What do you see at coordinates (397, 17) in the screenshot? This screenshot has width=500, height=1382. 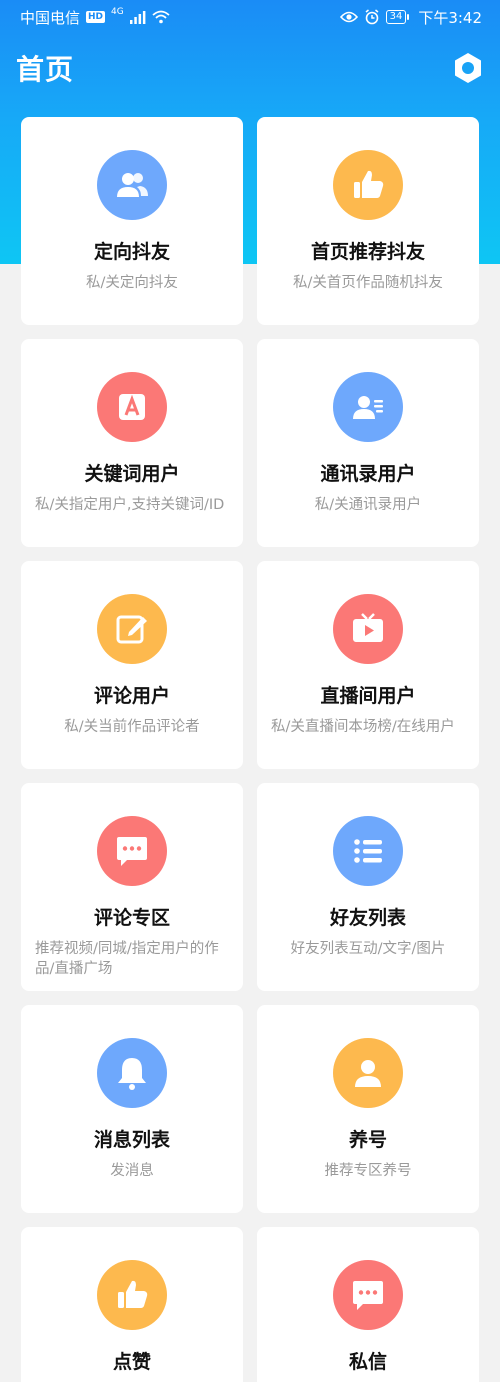 I see `battery-indicator: 34` at bounding box center [397, 17].